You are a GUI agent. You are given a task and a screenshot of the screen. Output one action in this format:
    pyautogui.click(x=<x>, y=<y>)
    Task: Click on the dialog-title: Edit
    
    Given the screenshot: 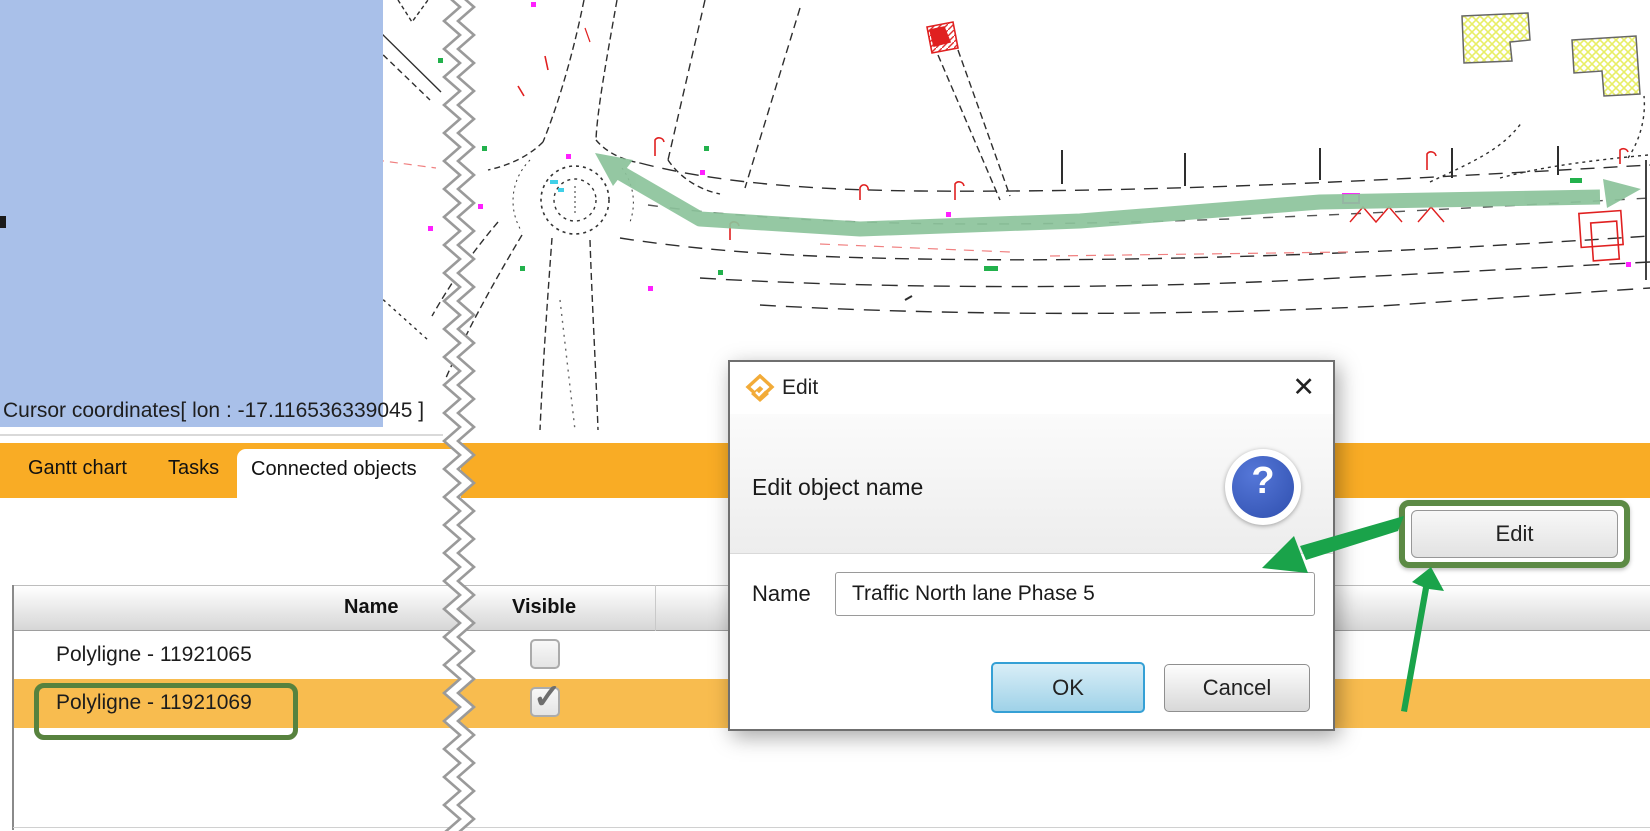 What is the action you would take?
    pyautogui.click(x=800, y=387)
    